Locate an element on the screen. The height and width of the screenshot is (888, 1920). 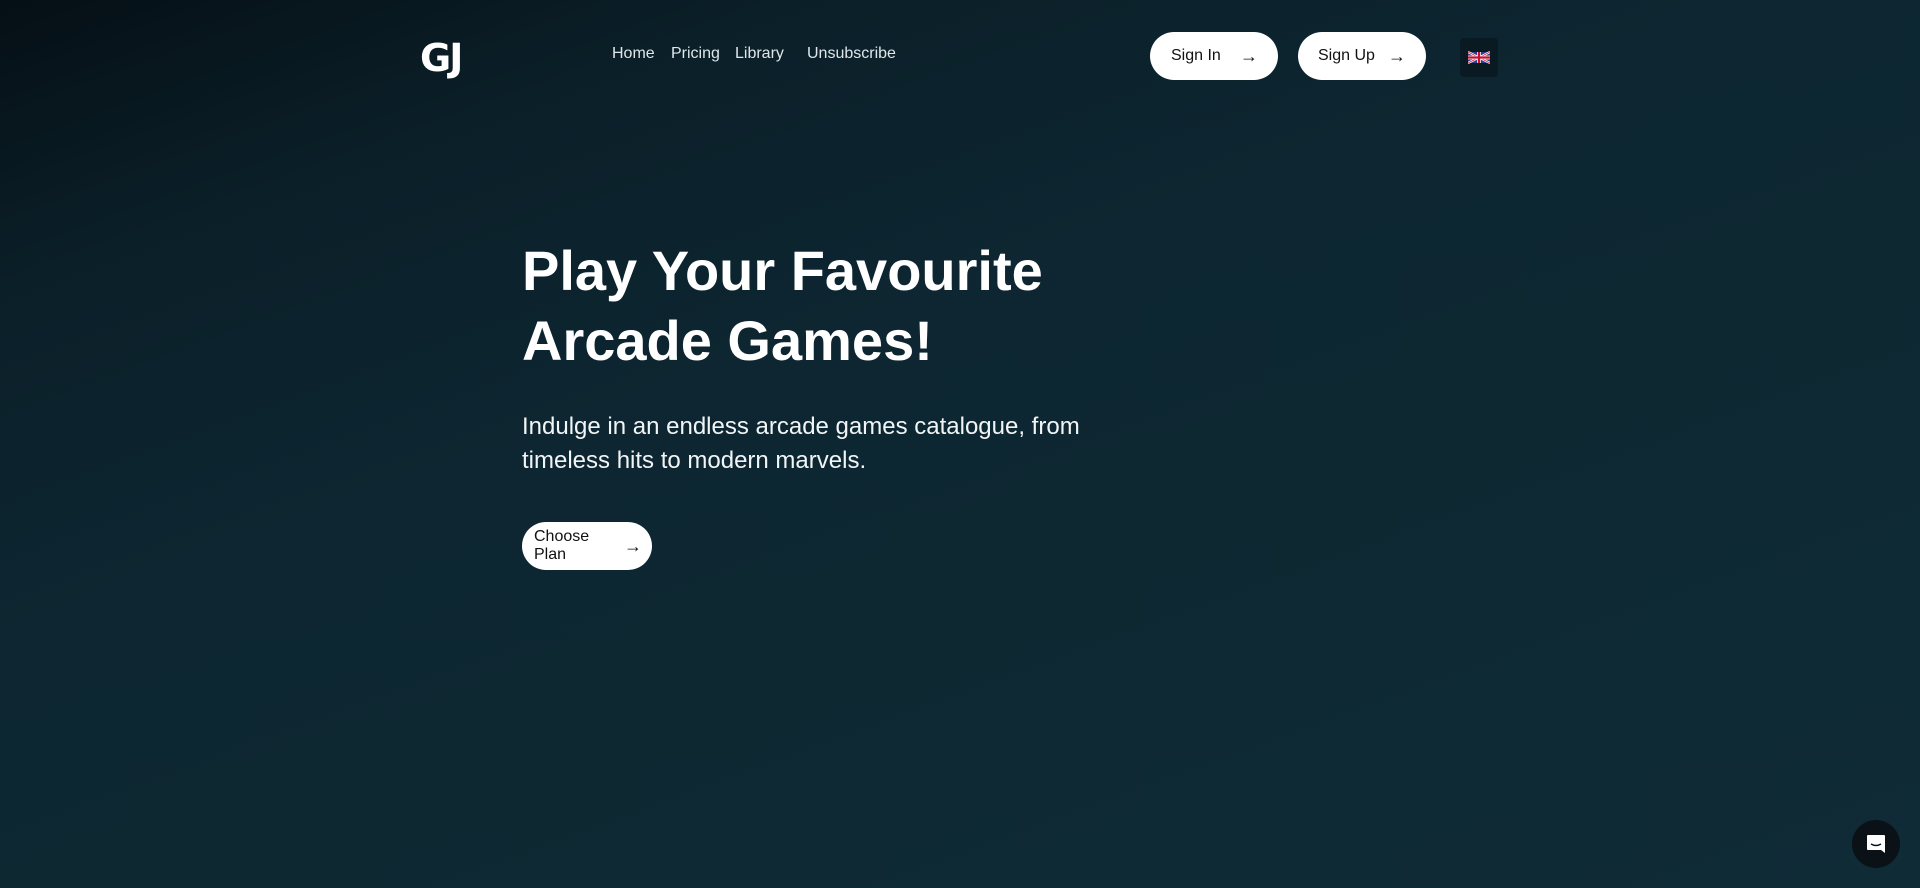
chat-button is located at coordinates (1876, 844).